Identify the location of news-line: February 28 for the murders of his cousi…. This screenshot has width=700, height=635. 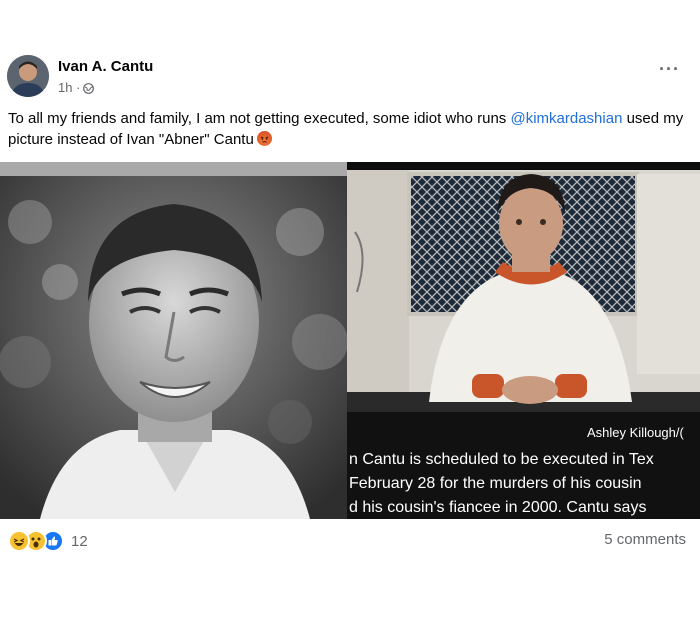
(495, 483).